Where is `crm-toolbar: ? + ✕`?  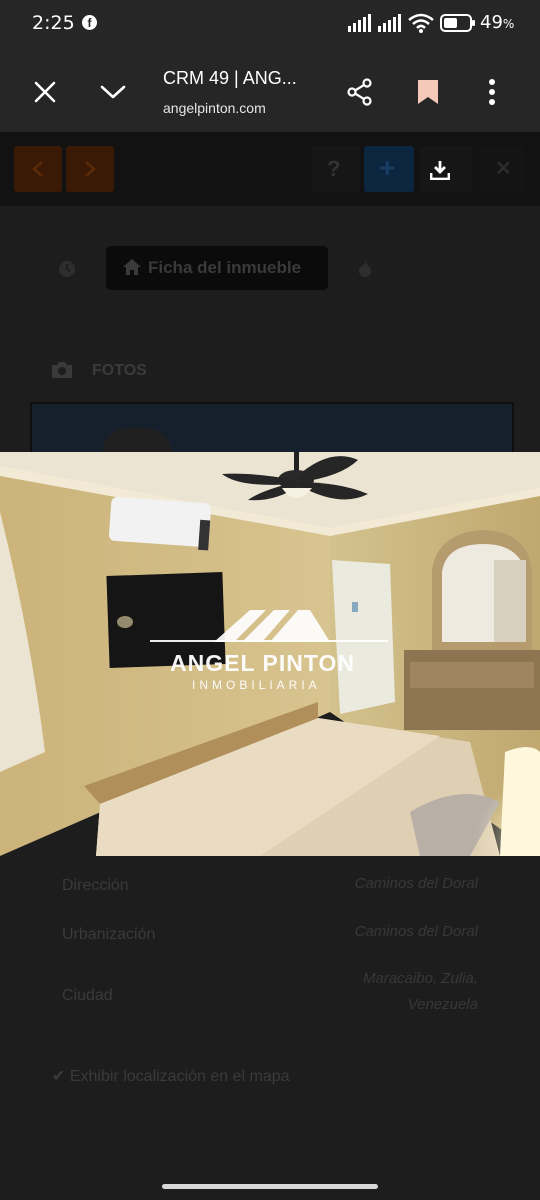 crm-toolbar: ? + ✕ is located at coordinates (270, 169).